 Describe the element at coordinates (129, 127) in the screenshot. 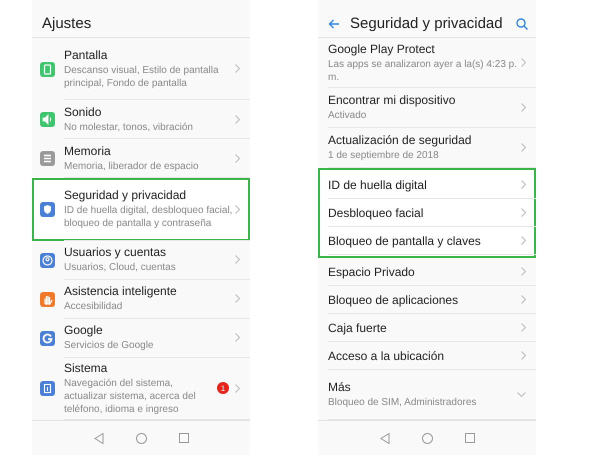

I see `item-subtitle: No molestar, tonos, vibración` at that location.